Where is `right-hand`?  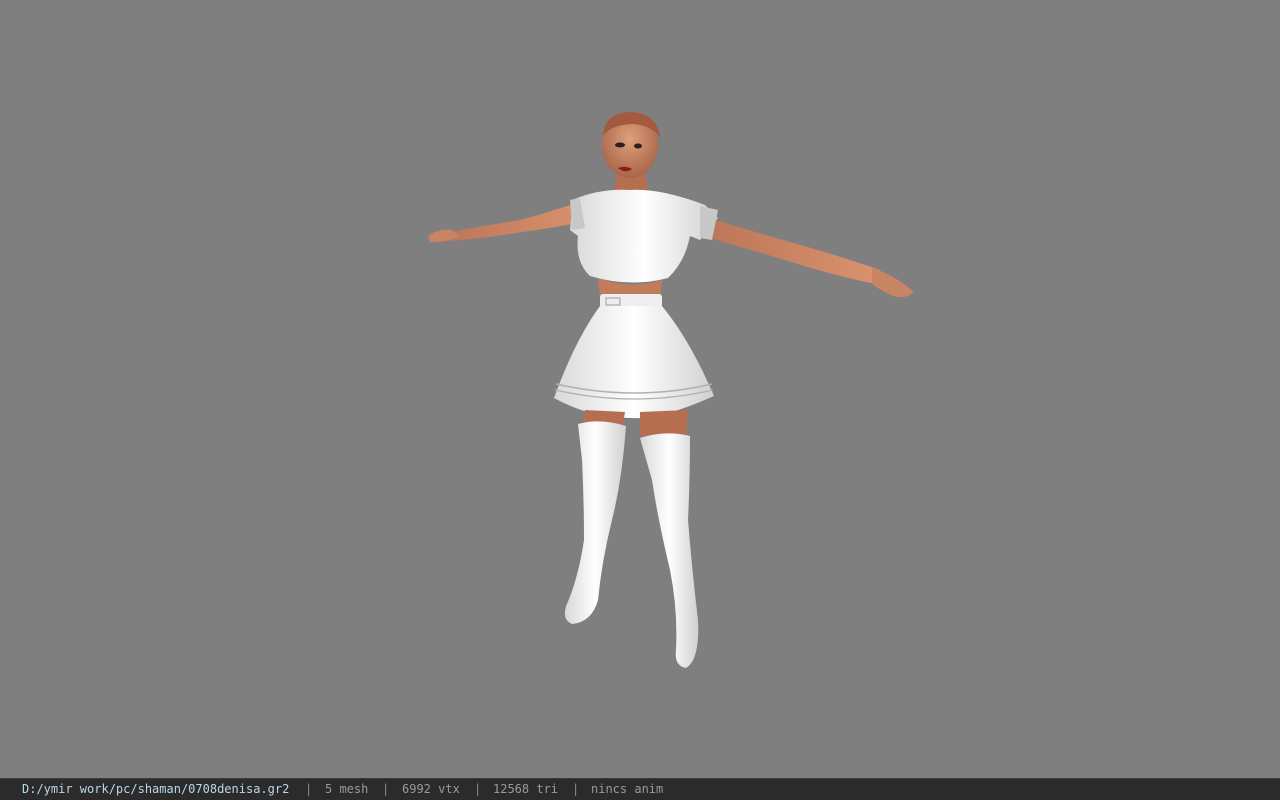
right-hand is located at coordinates (893, 283).